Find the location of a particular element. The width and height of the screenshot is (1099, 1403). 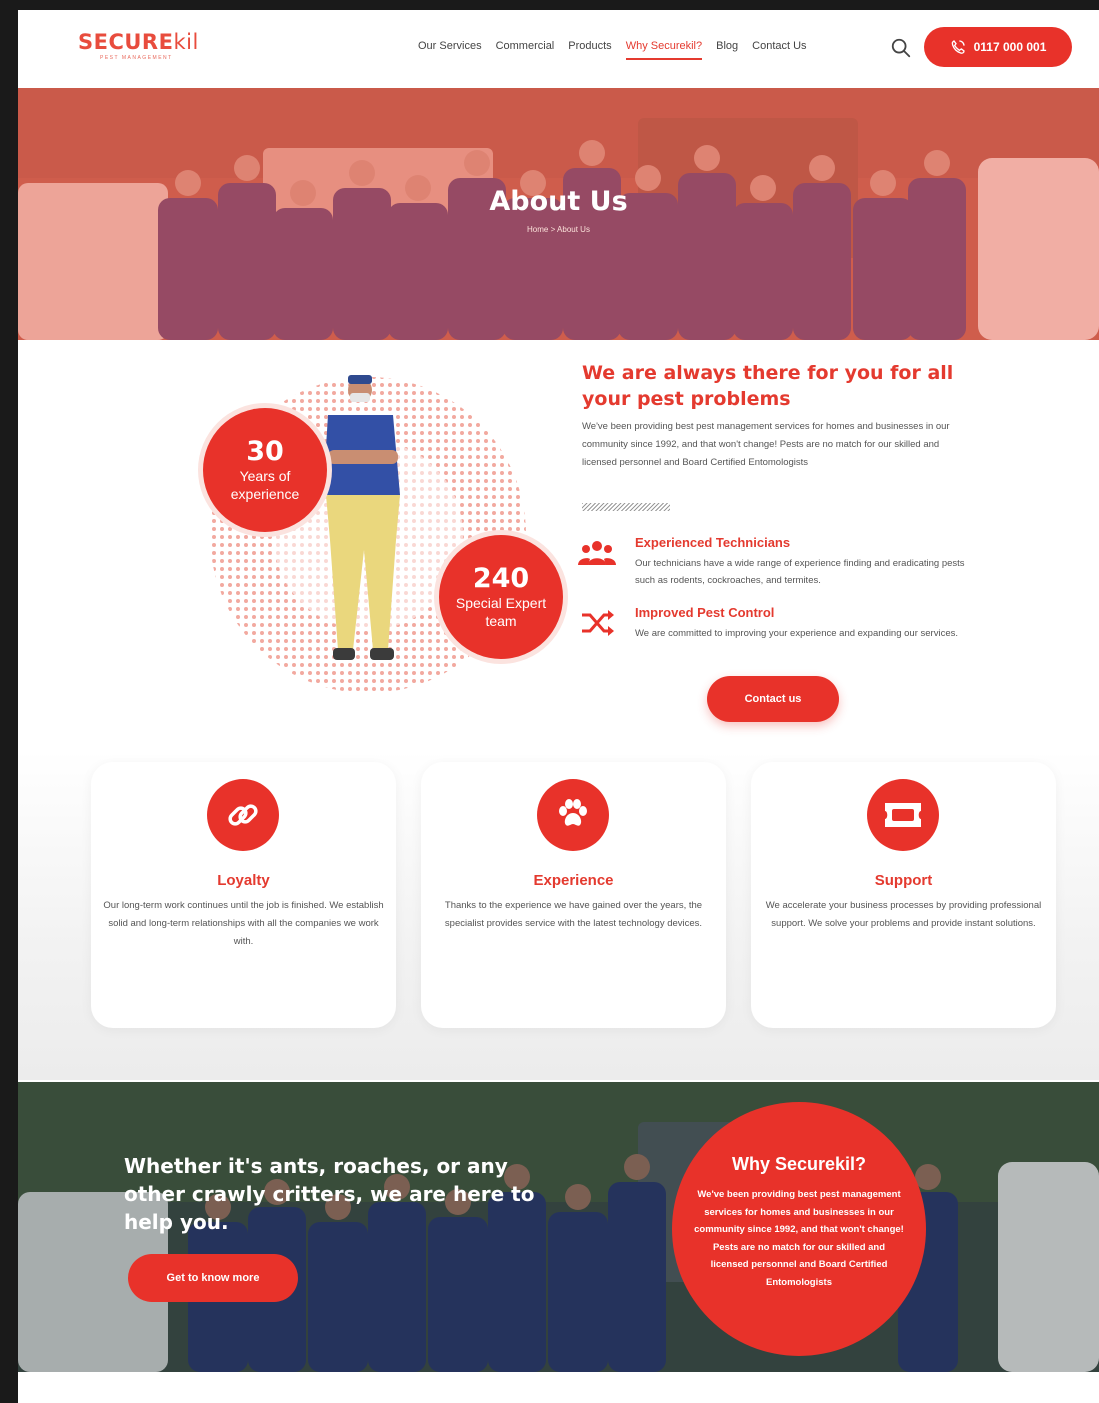

brand-name-accent: kil is located at coordinates (186, 42).